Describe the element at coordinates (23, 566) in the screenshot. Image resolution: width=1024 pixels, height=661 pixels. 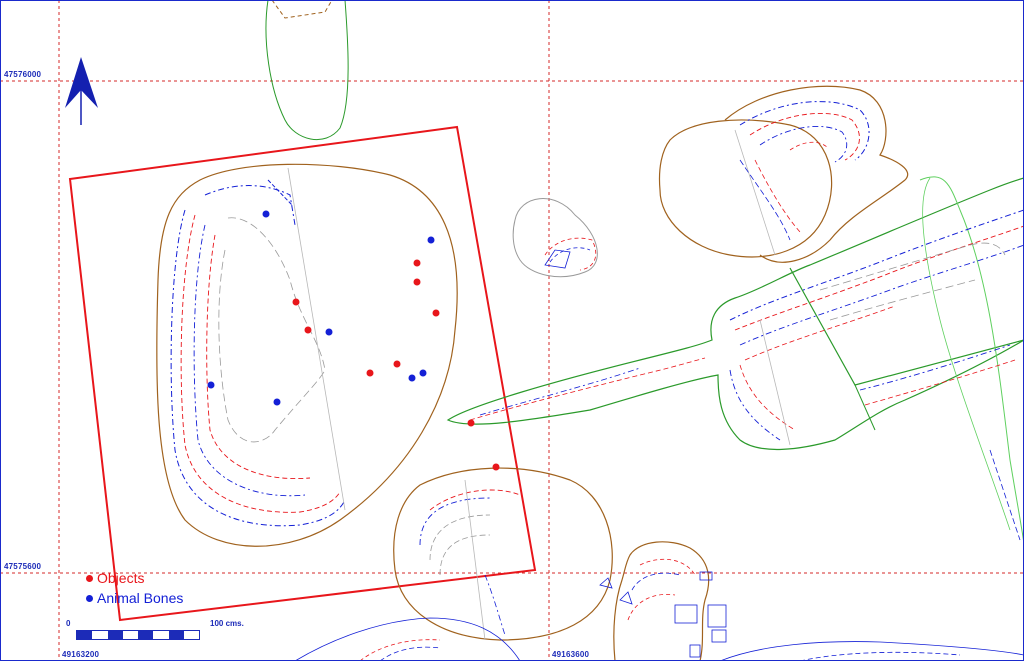
I see `northing-label: 47575600` at that location.